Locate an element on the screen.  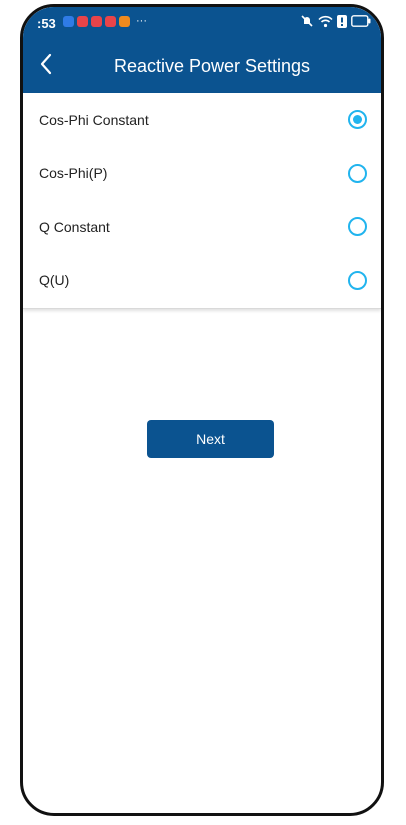
shop-app-icon is located at coordinates (124, 21).